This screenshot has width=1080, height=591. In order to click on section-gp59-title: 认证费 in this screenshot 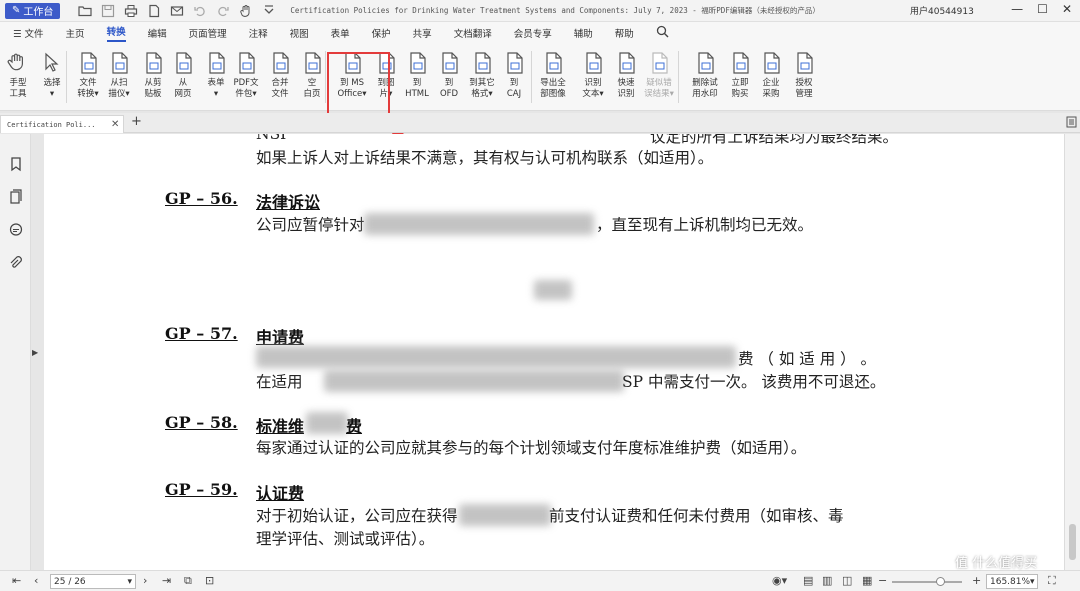, I will do `click(280, 493)`.